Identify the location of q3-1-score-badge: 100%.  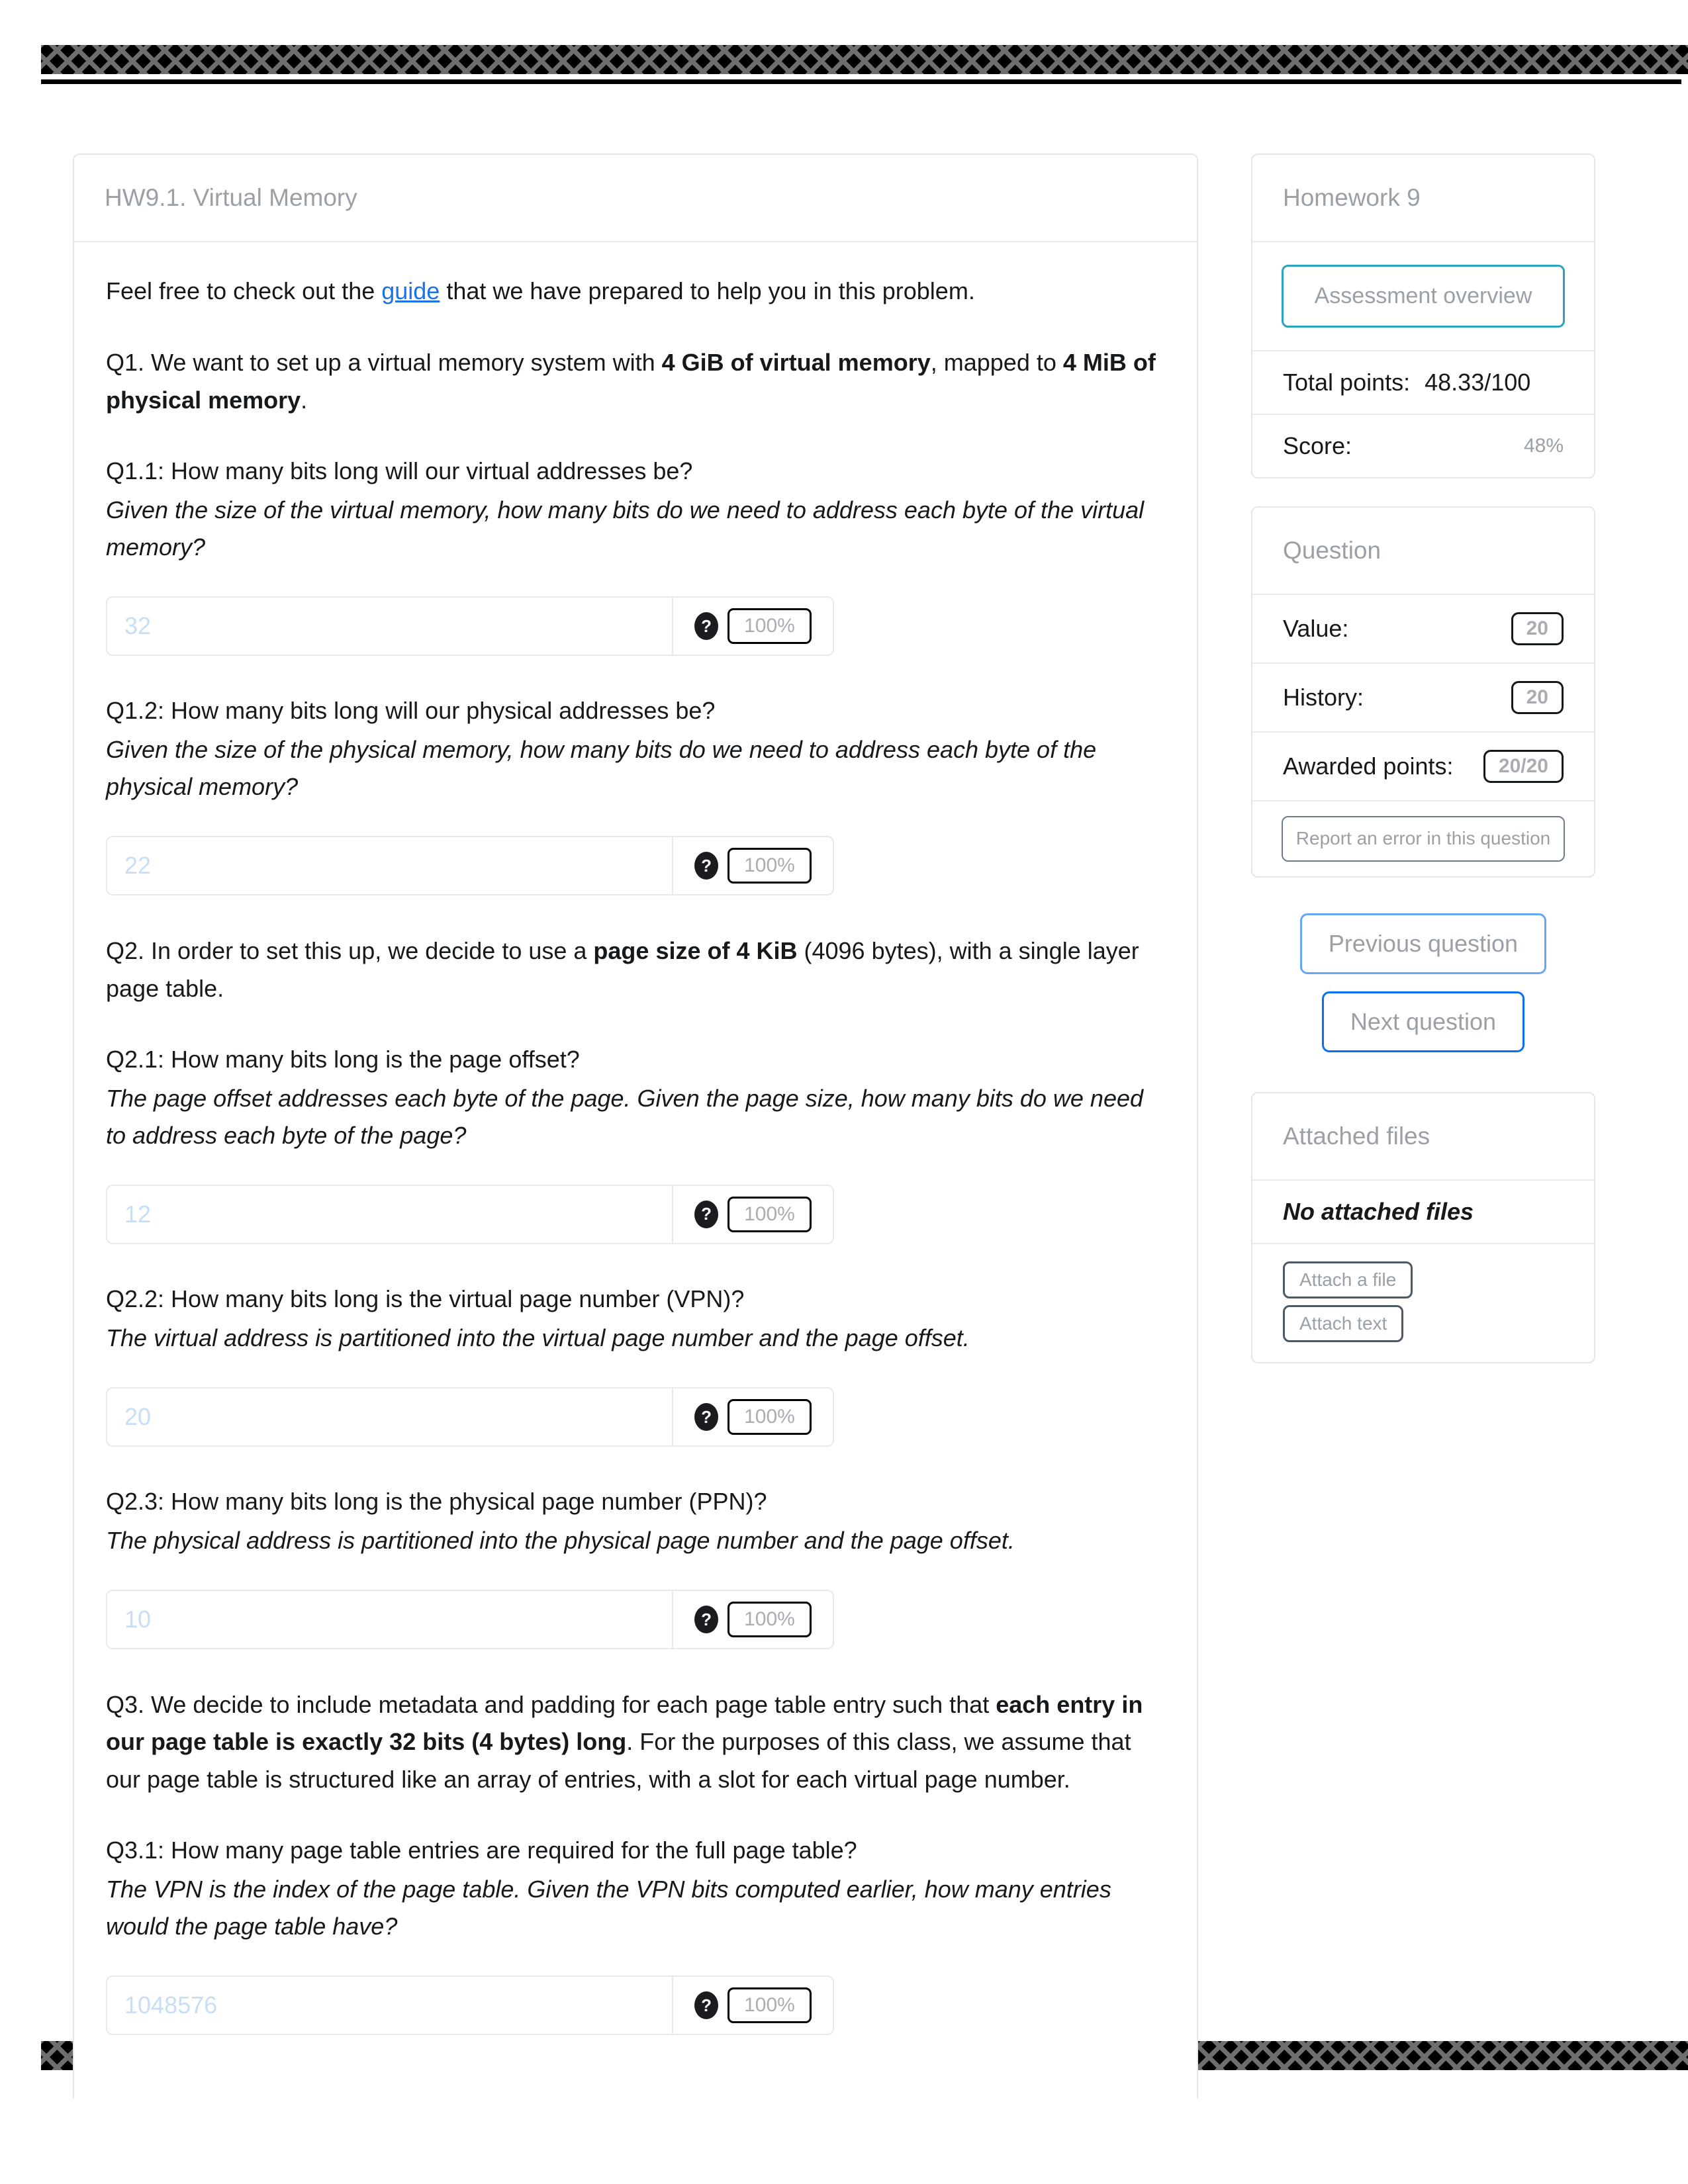
(769, 2005).